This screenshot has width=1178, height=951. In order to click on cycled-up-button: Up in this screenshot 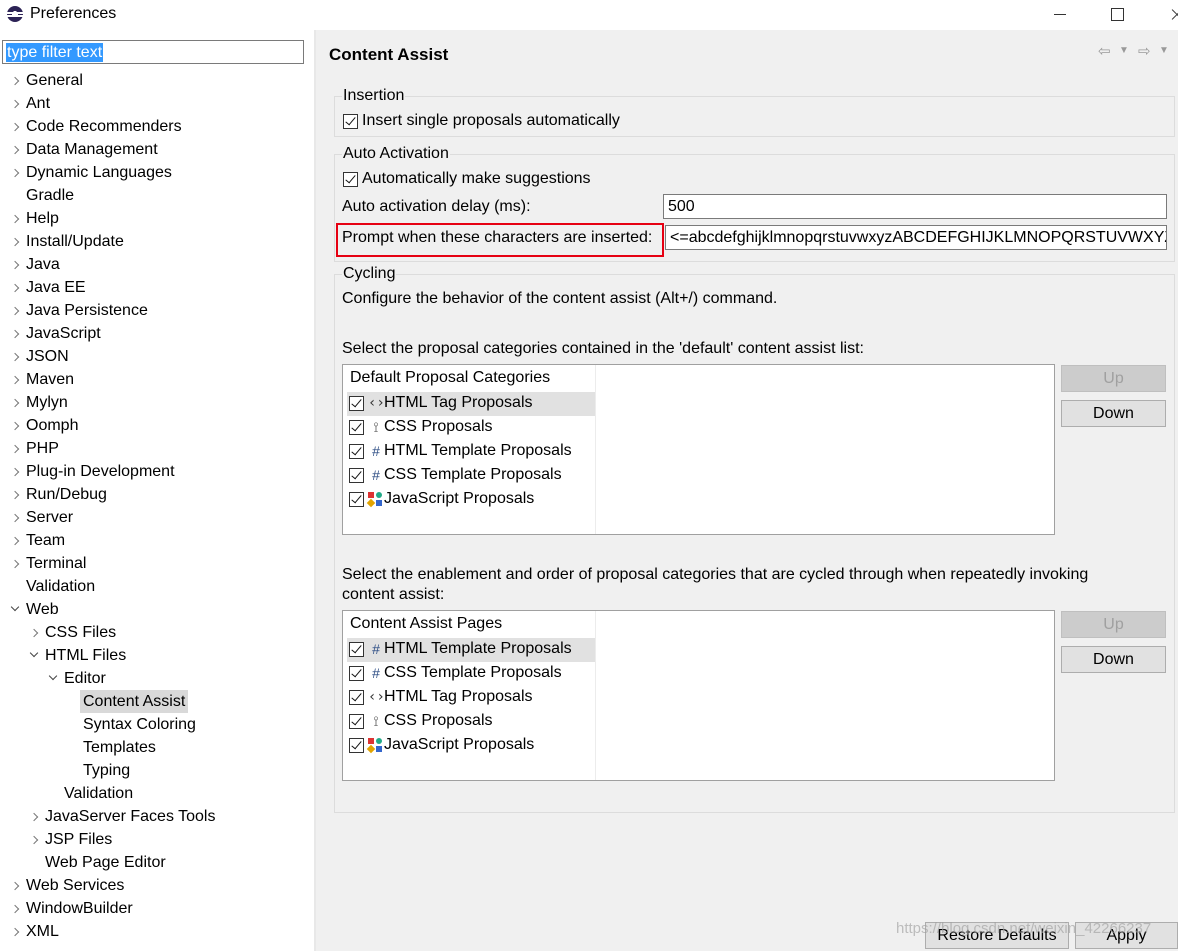, I will do `click(1113, 624)`.